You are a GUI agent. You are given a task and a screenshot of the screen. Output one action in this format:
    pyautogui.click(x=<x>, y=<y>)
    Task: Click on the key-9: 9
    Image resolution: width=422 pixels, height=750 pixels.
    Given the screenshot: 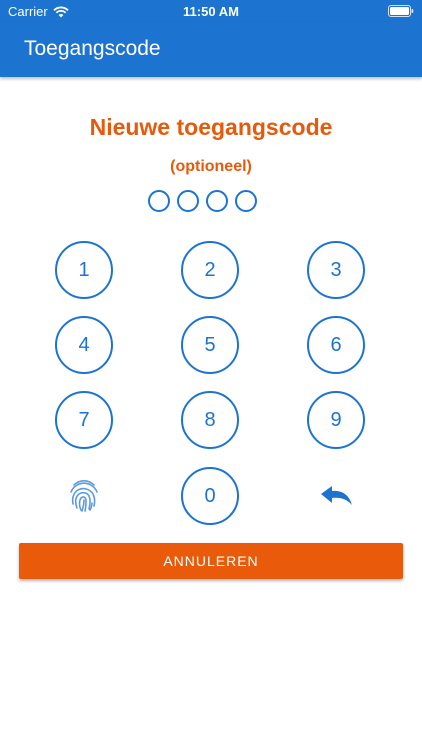 What is the action you would take?
    pyautogui.click(x=336, y=420)
    